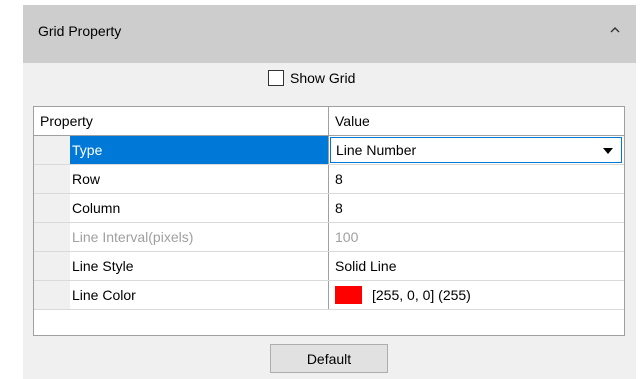 The image size is (642, 379). Describe the element at coordinates (348, 294) in the screenshot. I see `color-swatch` at that location.